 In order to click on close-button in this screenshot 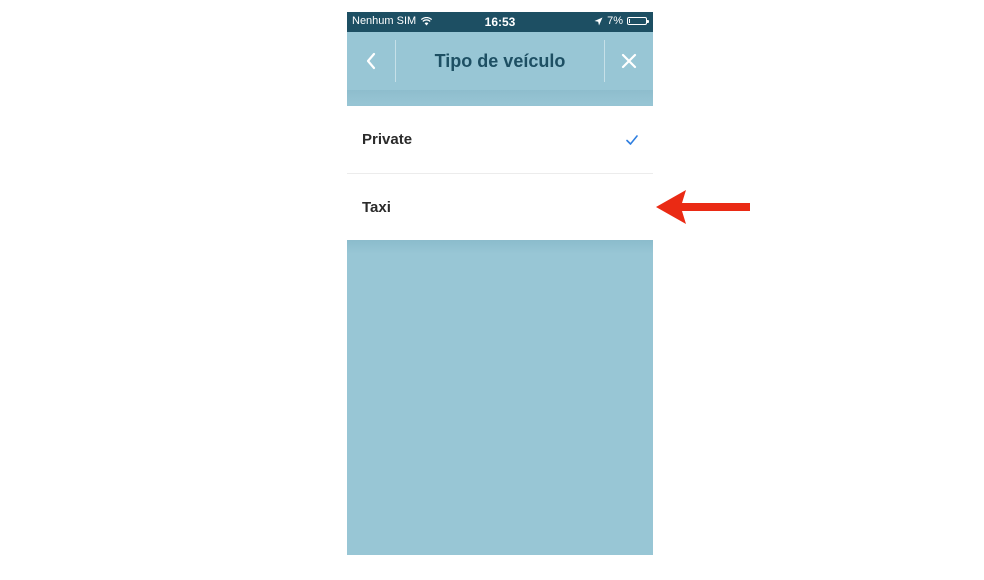, I will do `click(629, 61)`.